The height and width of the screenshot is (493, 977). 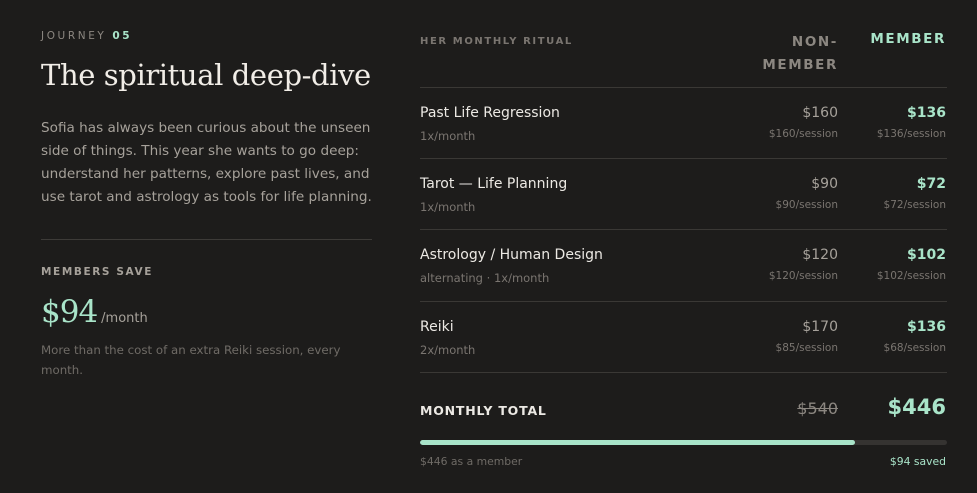 I want to click on progress-saved-caption: $94 saved, so click(x=917, y=461).